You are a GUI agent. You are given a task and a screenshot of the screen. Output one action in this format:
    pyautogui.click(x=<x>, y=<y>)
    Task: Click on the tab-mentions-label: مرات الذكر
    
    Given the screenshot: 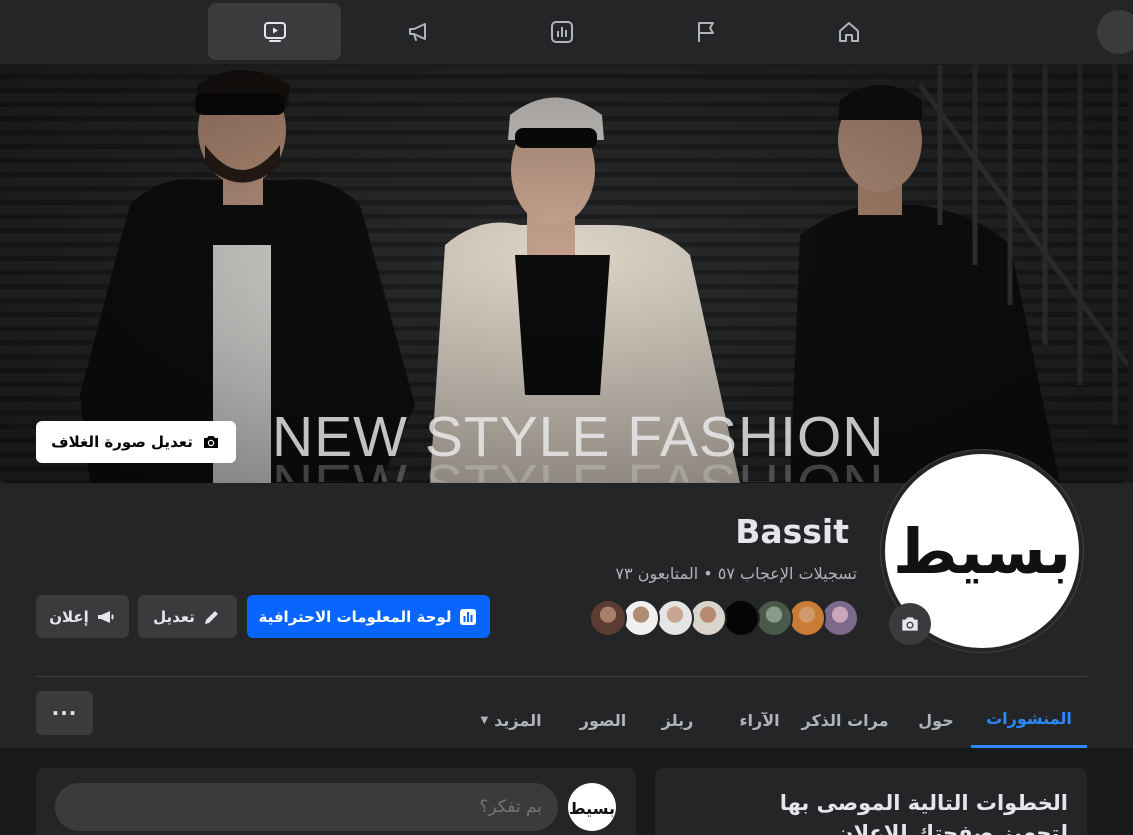 What is the action you would take?
    pyautogui.click(x=845, y=720)
    